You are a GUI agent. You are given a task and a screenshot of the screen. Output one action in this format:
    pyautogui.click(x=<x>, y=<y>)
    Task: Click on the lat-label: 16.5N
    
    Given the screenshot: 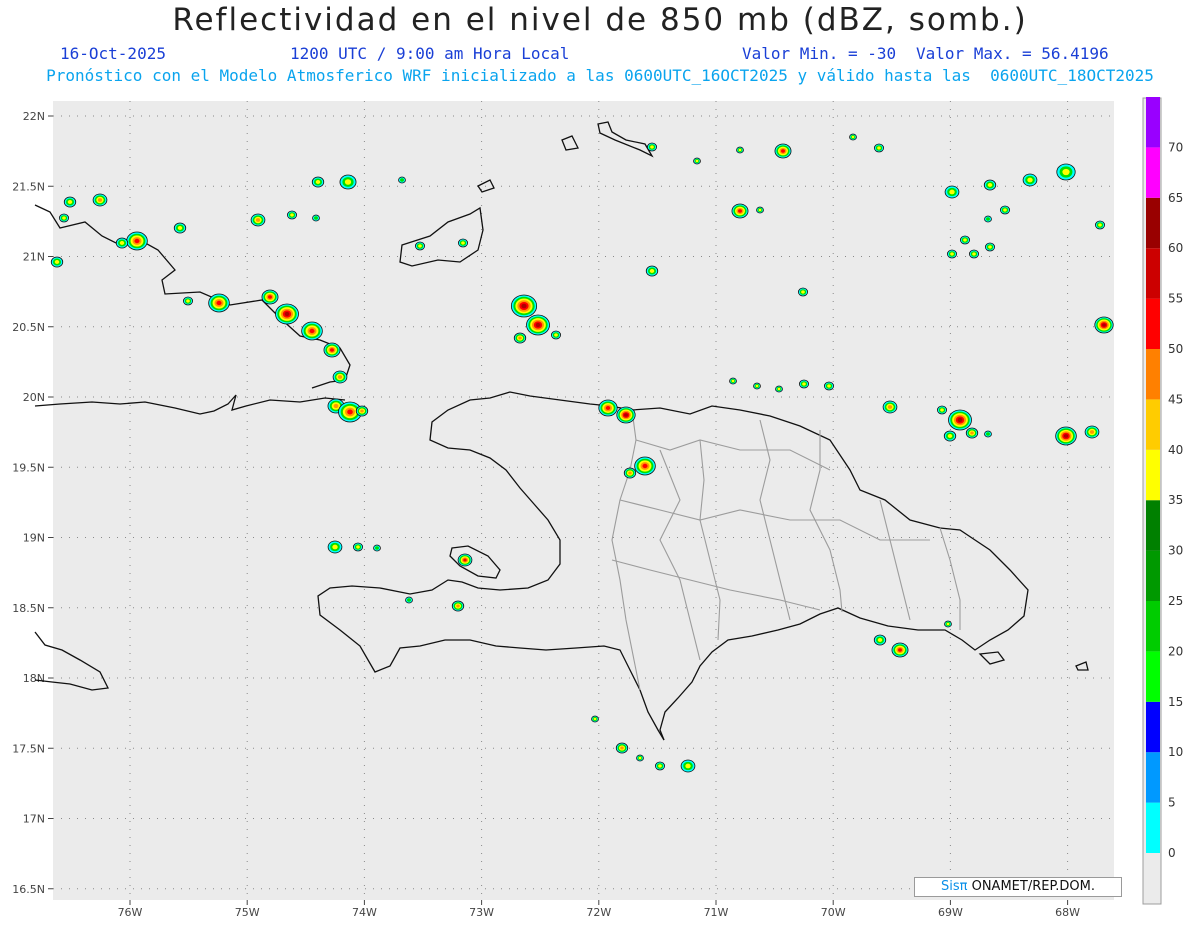 What is the action you would take?
    pyautogui.click(x=28, y=889)
    